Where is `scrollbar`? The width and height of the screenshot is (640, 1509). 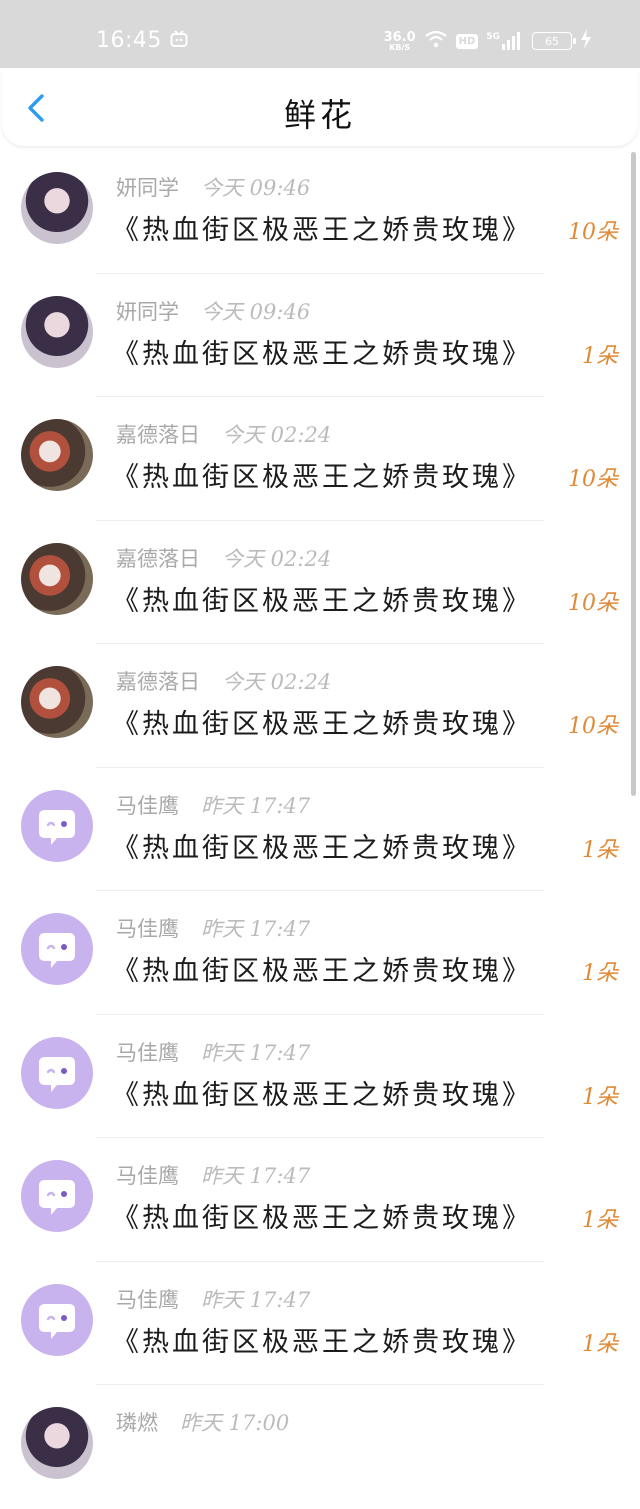 scrollbar is located at coordinates (633, 474).